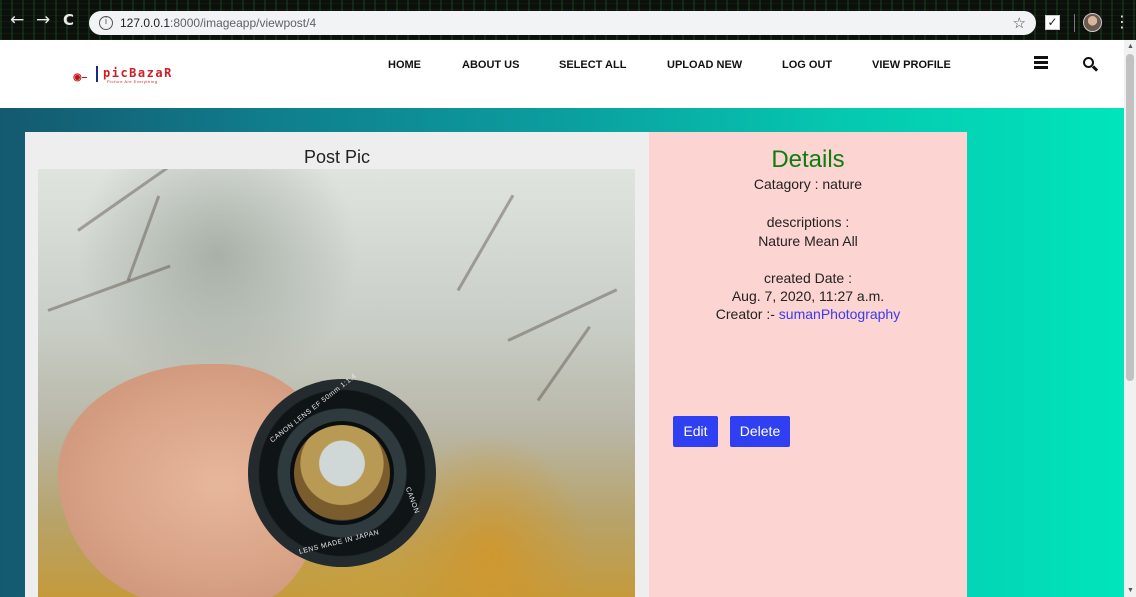  What do you see at coordinates (1130, 217) in the screenshot?
I see `scroll-thumb` at bounding box center [1130, 217].